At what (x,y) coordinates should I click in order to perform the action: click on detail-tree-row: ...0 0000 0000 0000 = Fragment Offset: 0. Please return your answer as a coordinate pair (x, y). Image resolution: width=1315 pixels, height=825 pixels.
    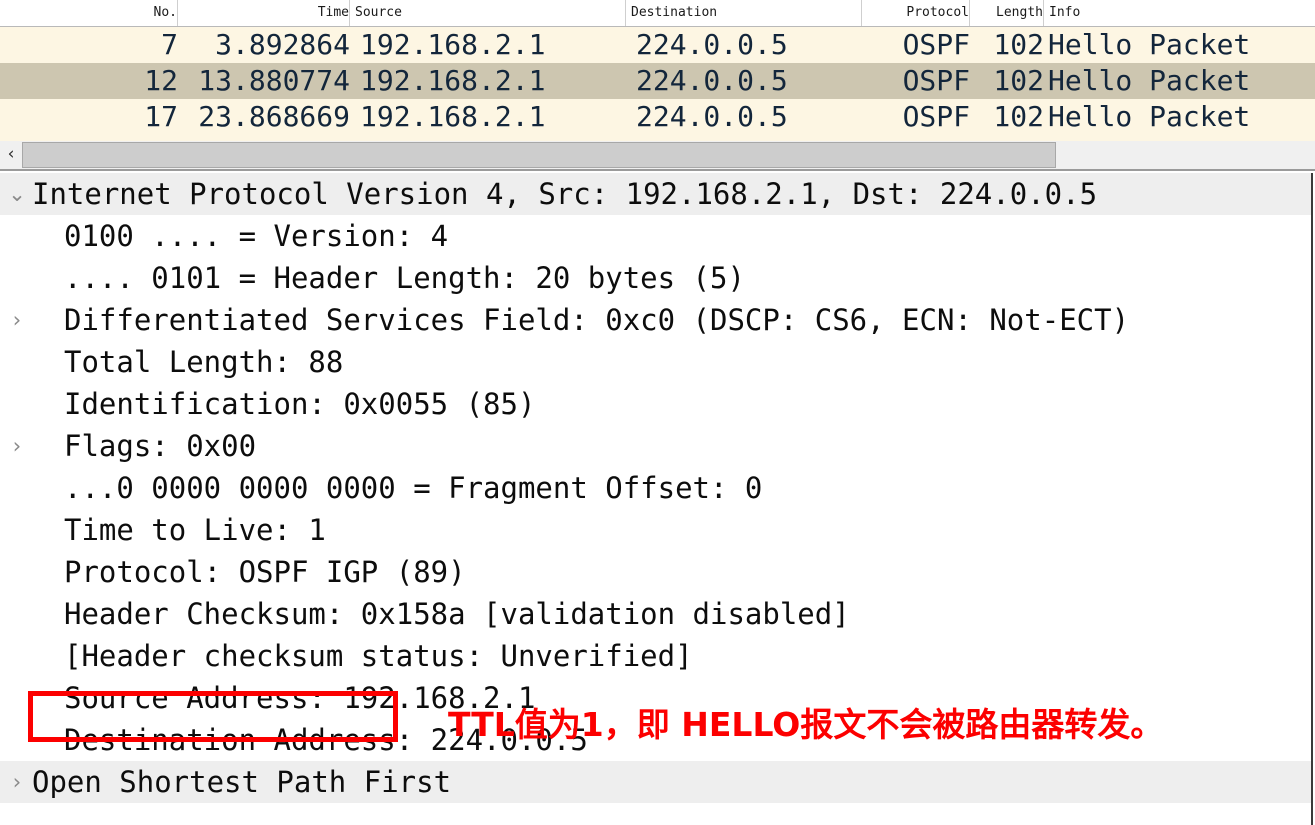
    Looking at the image, I should click on (655, 488).